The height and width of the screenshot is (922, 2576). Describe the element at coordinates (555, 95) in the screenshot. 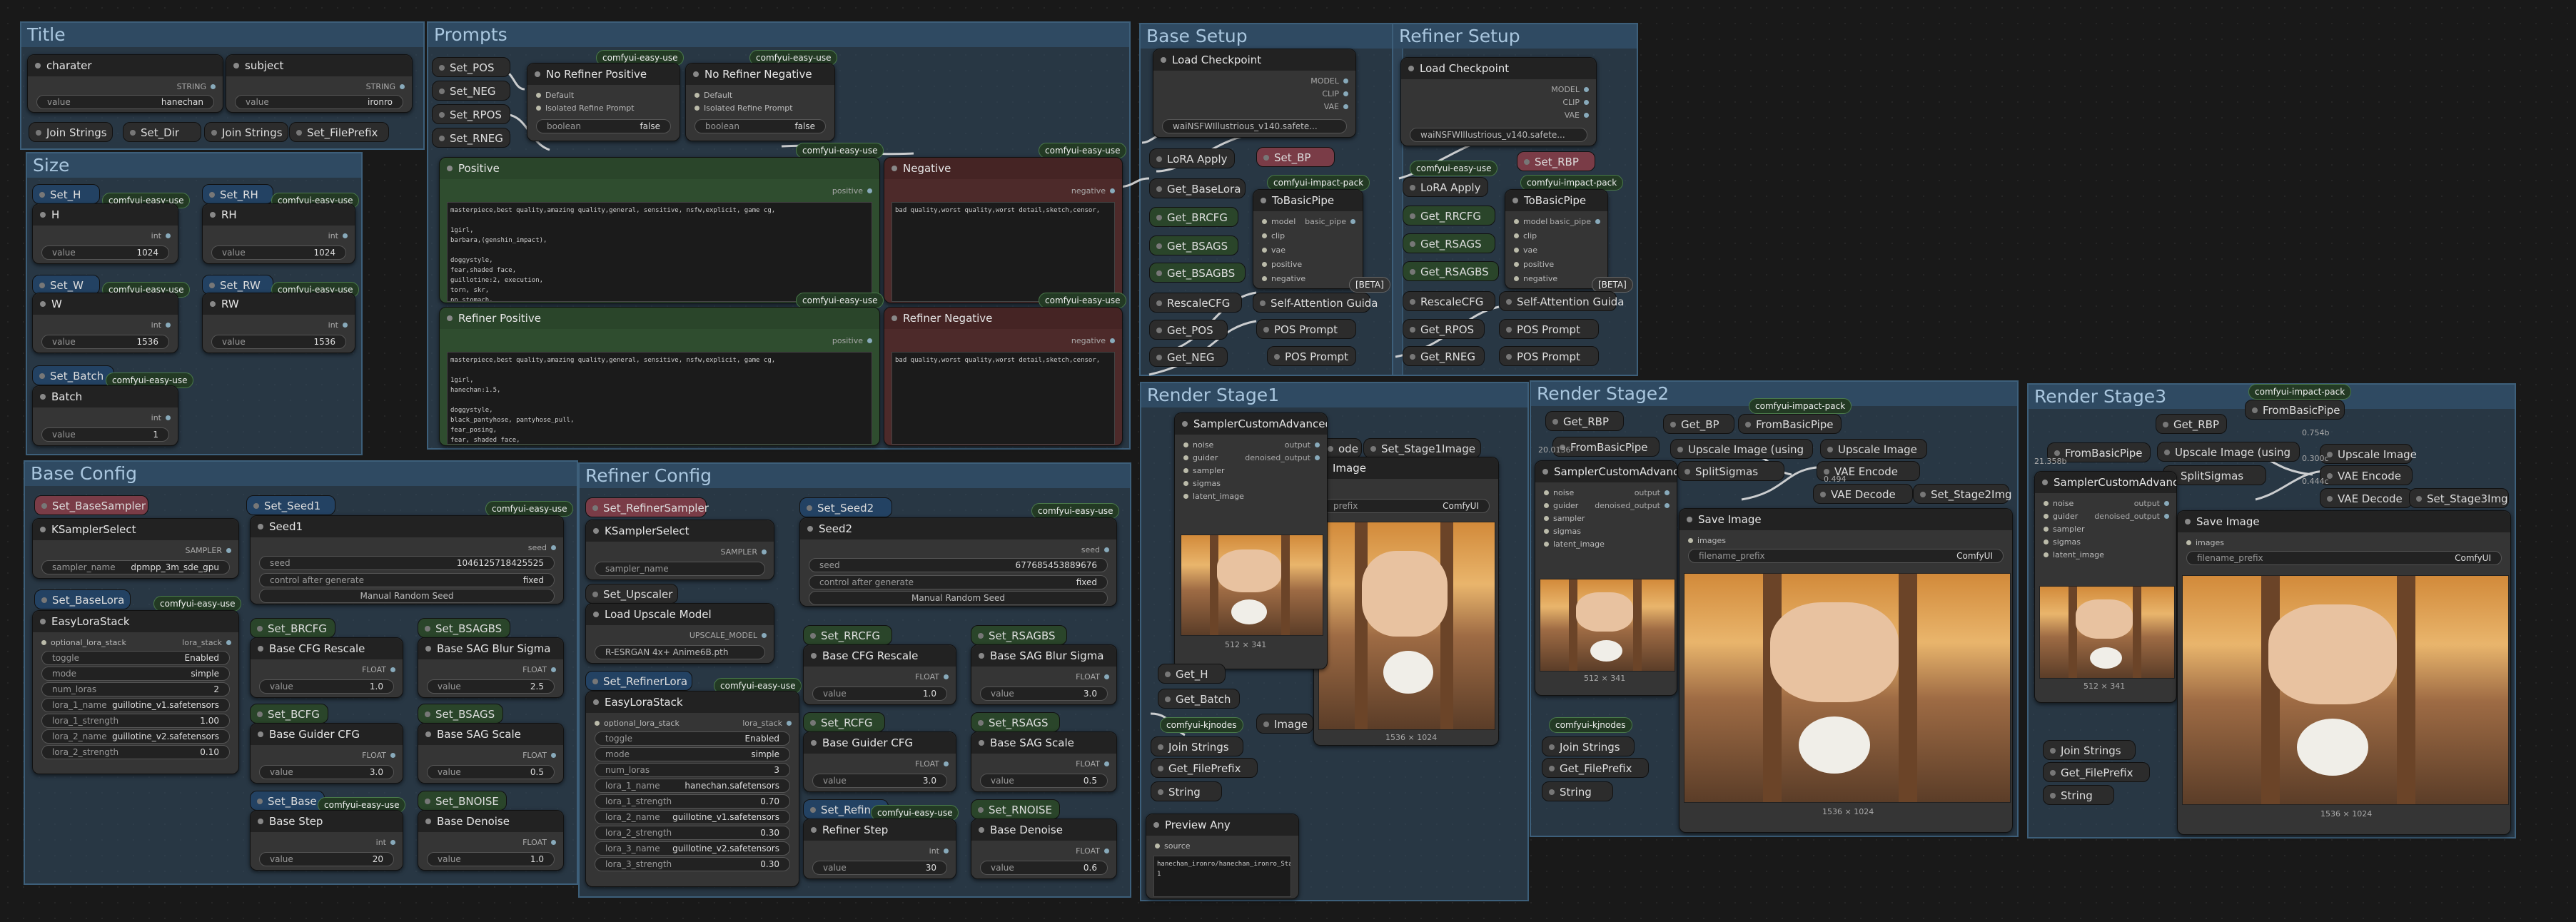

I see `nrp-default-input: Default` at that location.